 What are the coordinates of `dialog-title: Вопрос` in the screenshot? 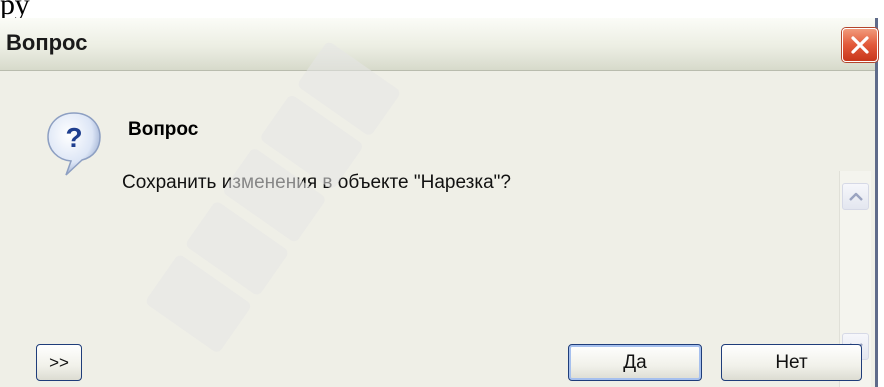 It's located at (47, 42).